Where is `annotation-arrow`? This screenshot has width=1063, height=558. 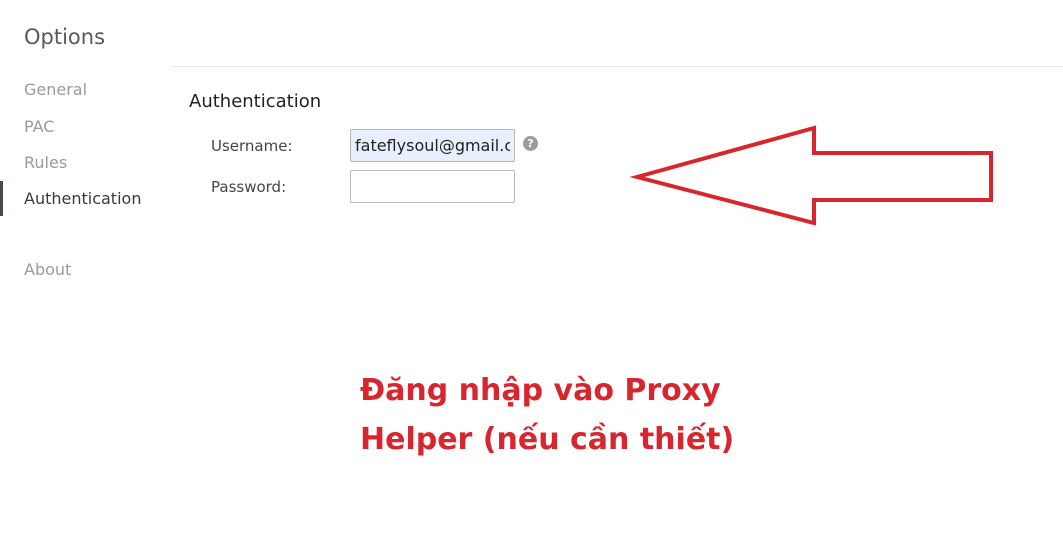 annotation-arrow is located at coordinates (811, 175).